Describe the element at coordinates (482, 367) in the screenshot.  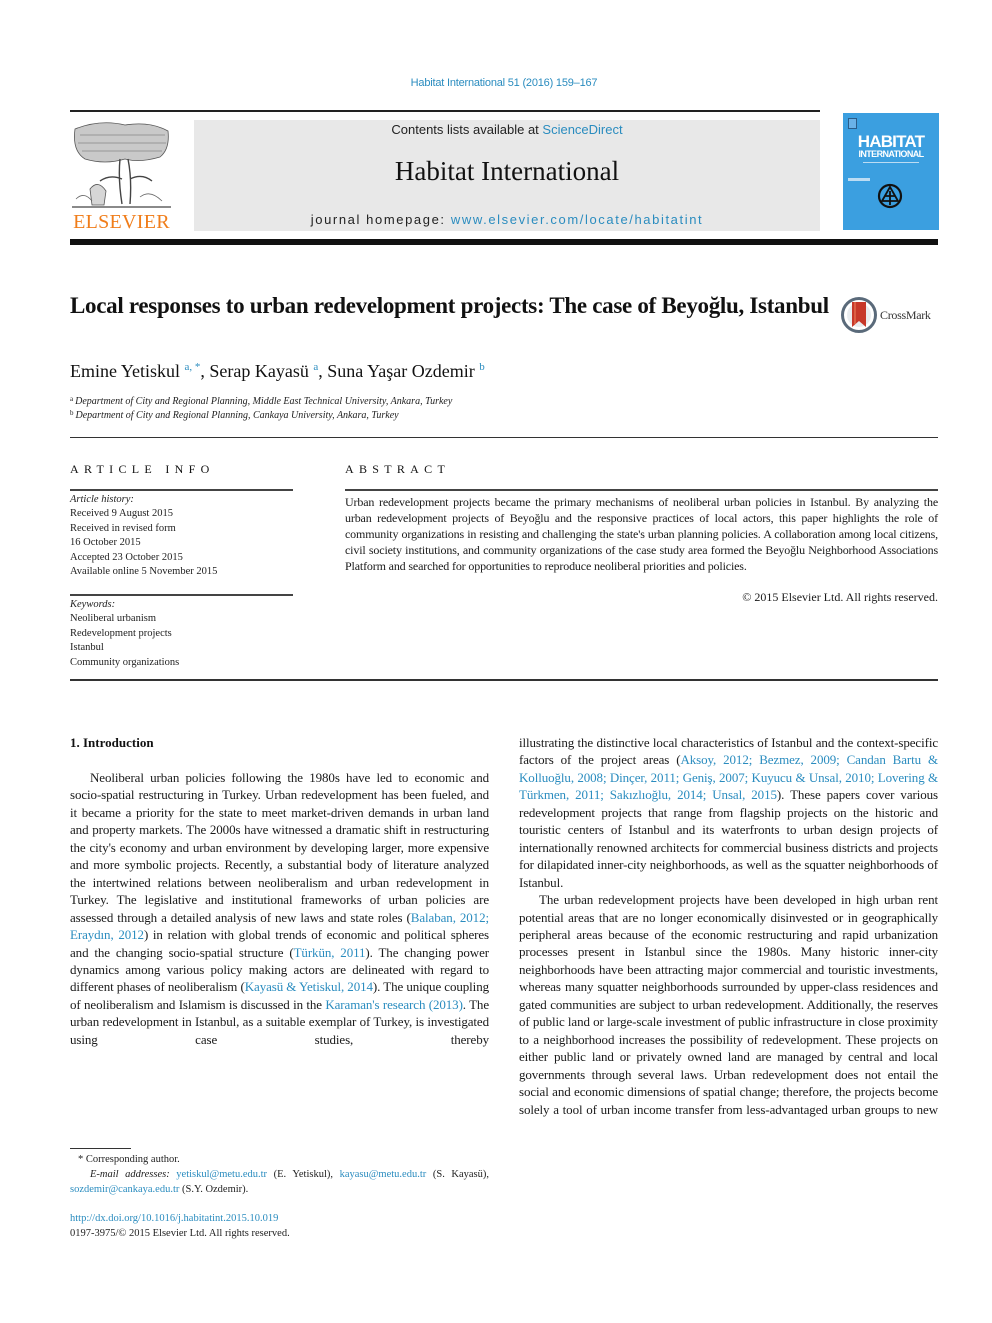
I see `author-affiliation-mark: b` at that location.